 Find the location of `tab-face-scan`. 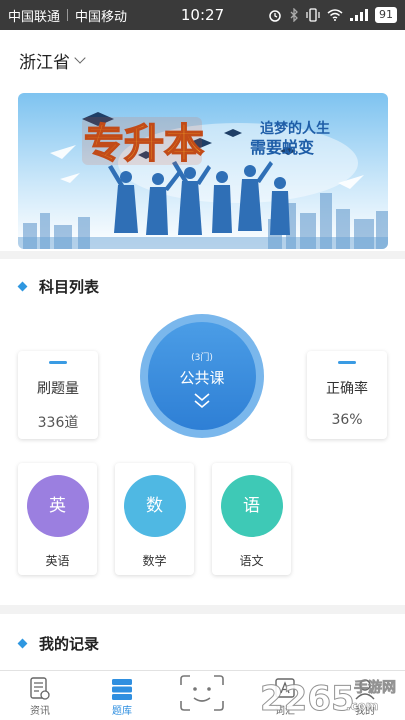

tab-face-scan is located at coordinates (202, 695).